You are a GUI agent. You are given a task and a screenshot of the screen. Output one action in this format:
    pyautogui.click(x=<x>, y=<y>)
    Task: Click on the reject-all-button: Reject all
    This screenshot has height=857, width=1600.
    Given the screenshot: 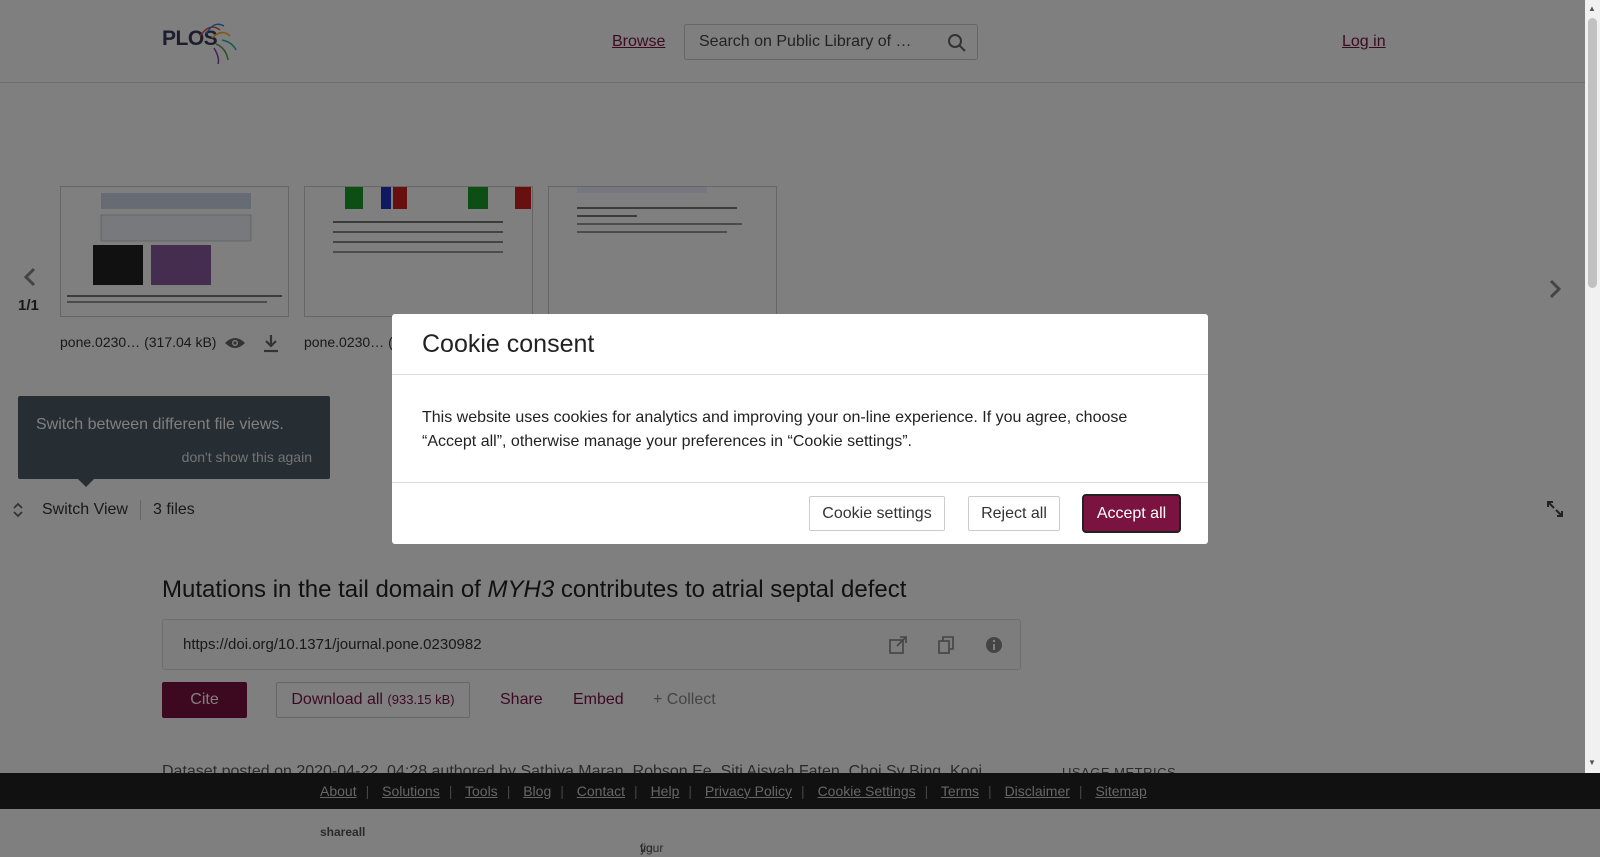 What is the action you would take?
    pyautogui.click(x=1014, y=513)
    